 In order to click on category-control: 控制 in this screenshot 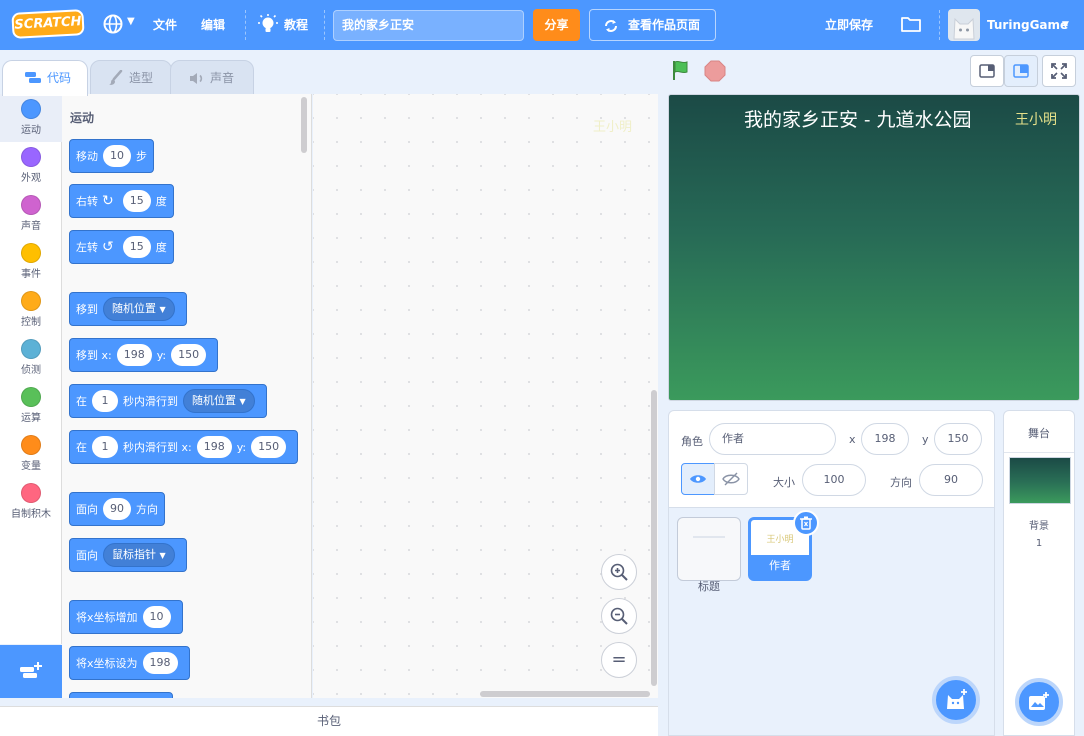, I will do `click(31, 310)`.